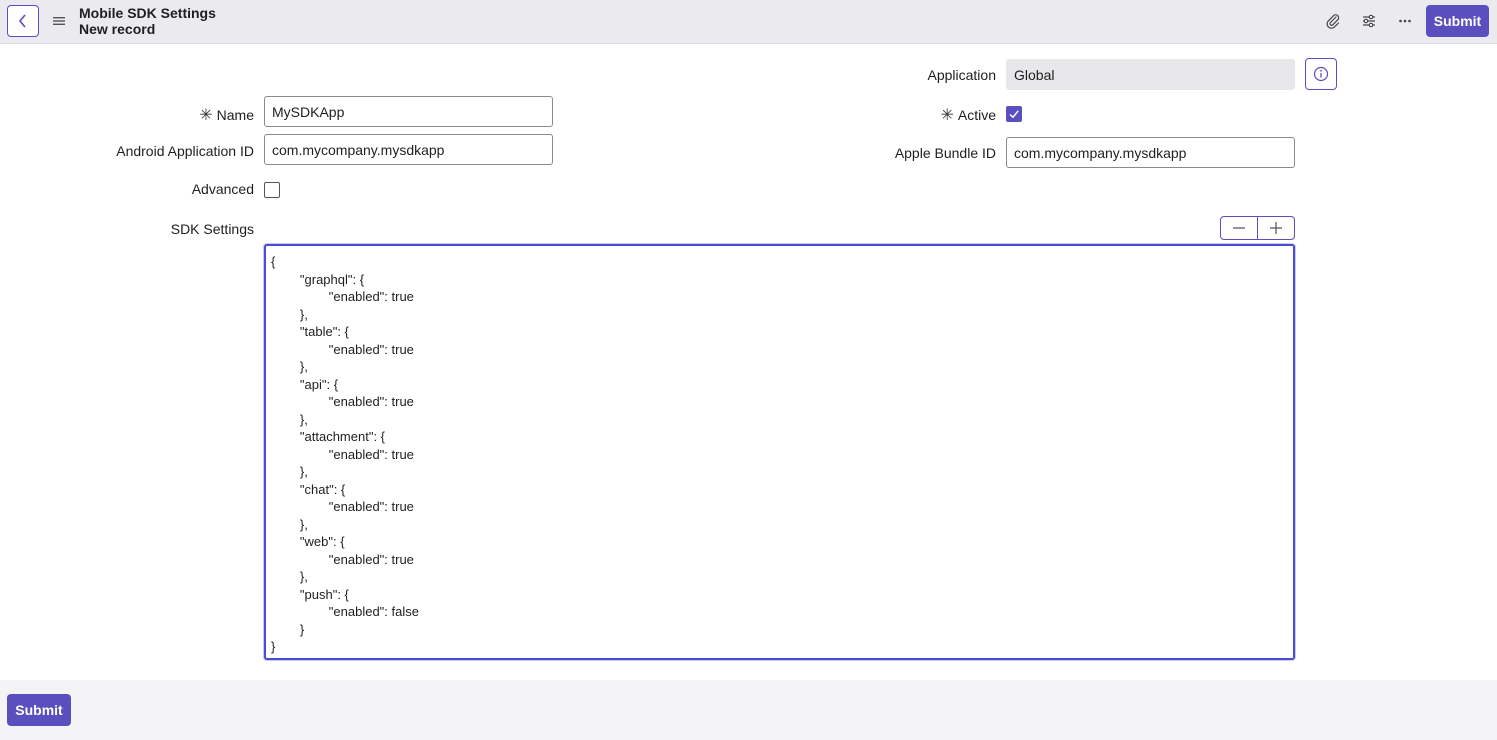  I want to click on application-info-button, so click(1321, 74).